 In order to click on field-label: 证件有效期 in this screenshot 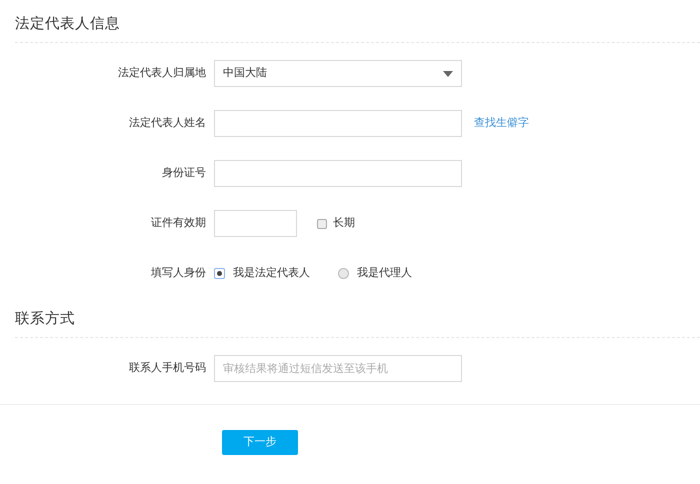, I will do `click(178, 223)`.